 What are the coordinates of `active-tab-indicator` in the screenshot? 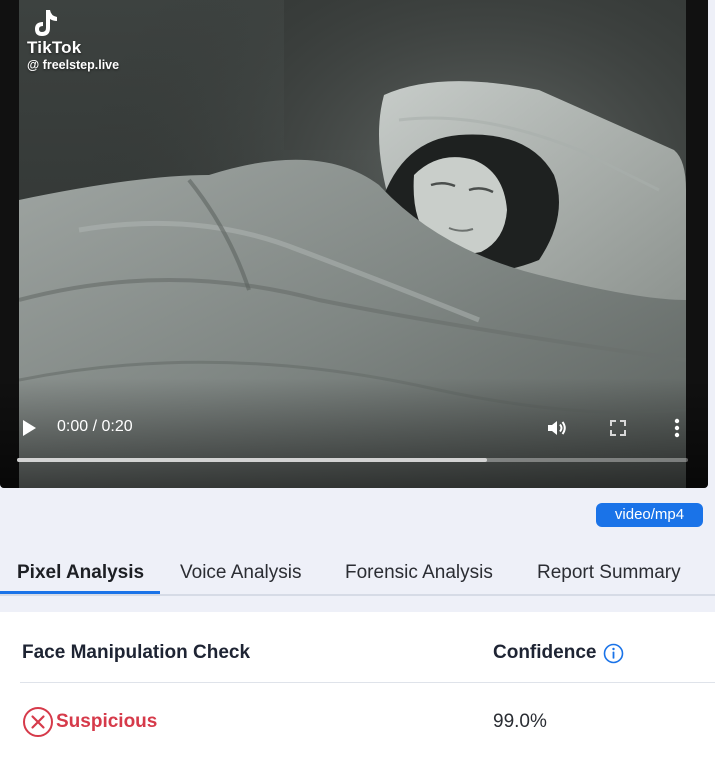 It's located at (80, 592).